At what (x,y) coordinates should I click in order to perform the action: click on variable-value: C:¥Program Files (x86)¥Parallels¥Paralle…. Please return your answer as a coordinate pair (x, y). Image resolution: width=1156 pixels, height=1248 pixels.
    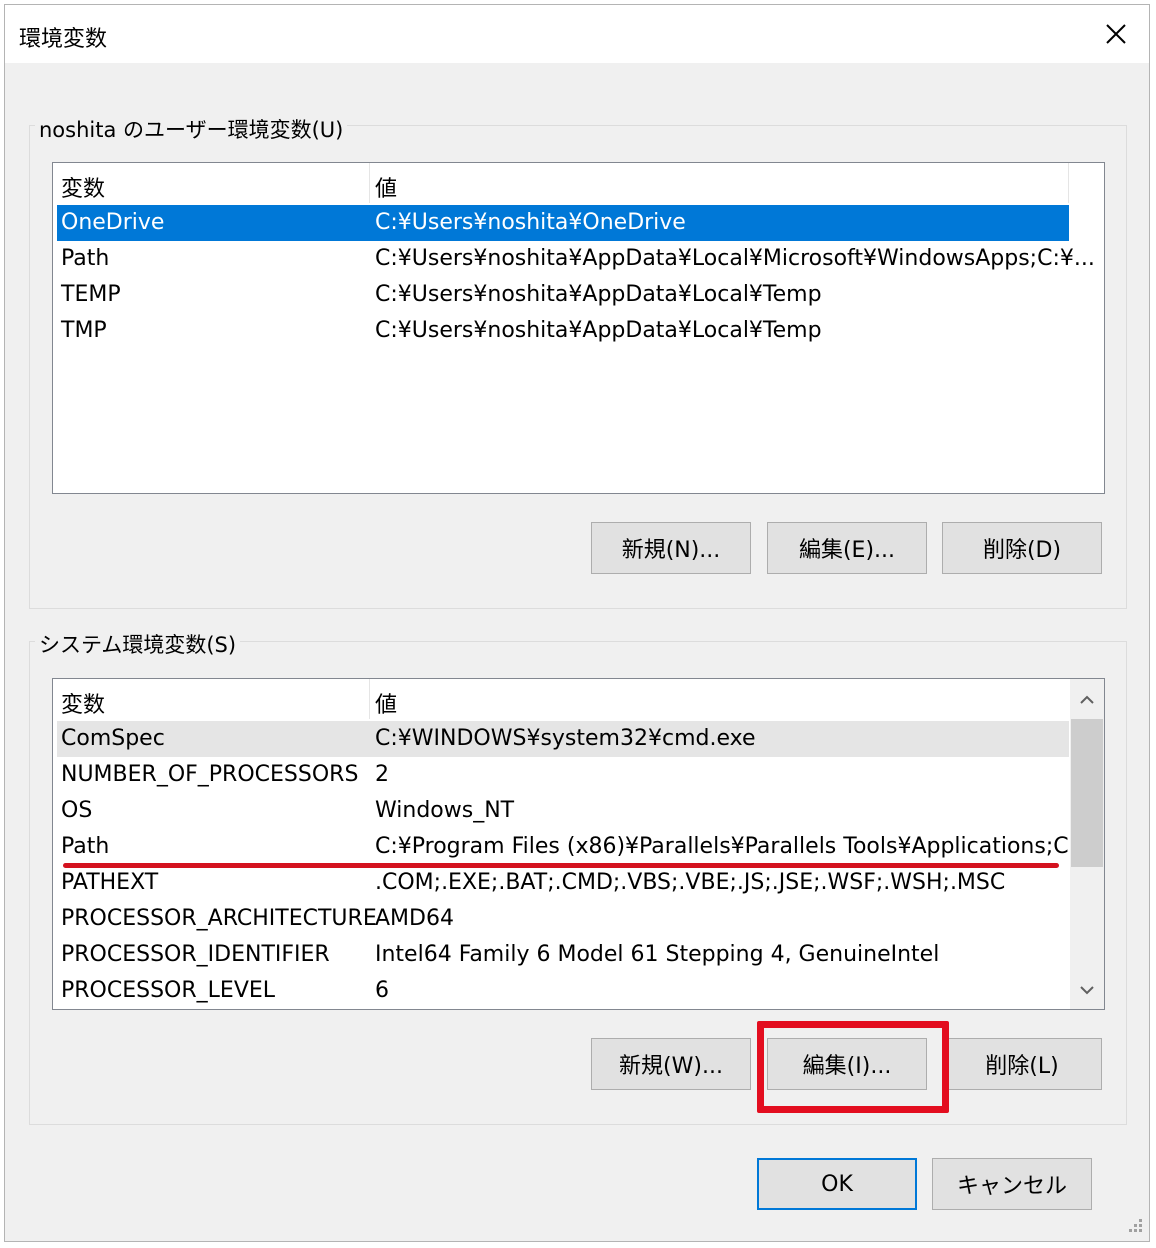
    Looking at the image, I should click on (736, 846).